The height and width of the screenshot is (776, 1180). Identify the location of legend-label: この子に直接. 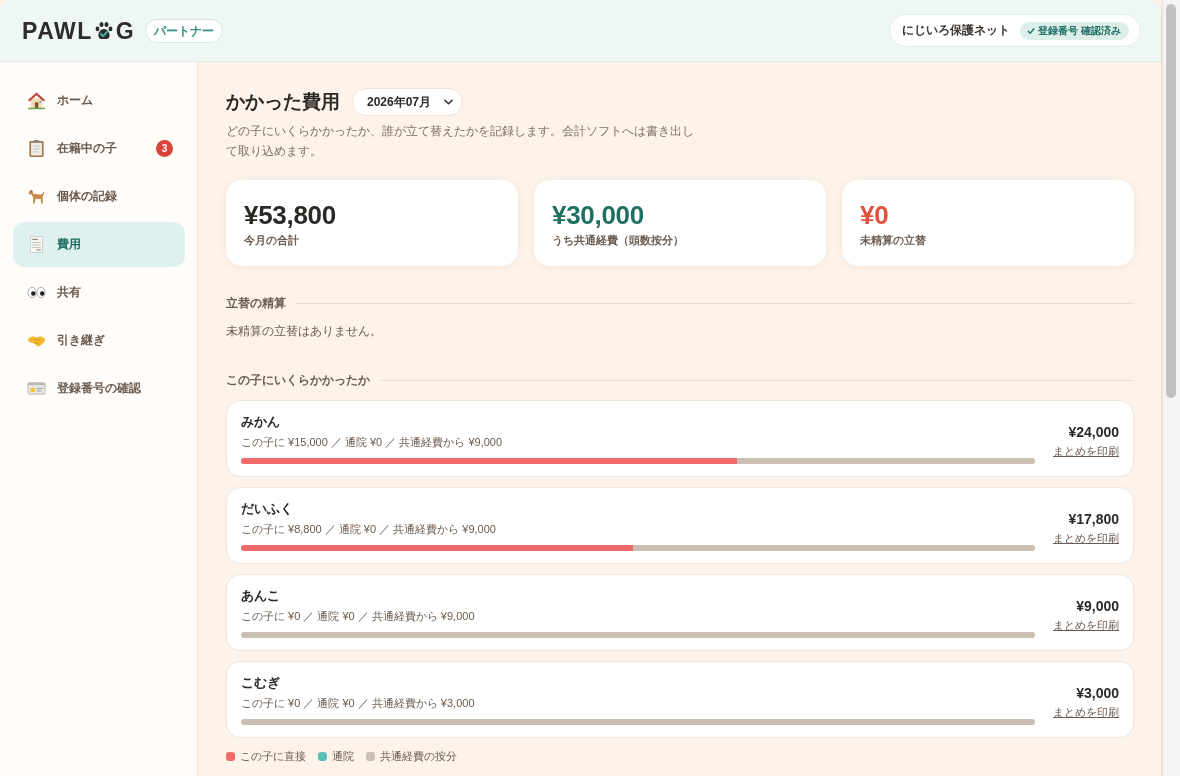
(273, 756).